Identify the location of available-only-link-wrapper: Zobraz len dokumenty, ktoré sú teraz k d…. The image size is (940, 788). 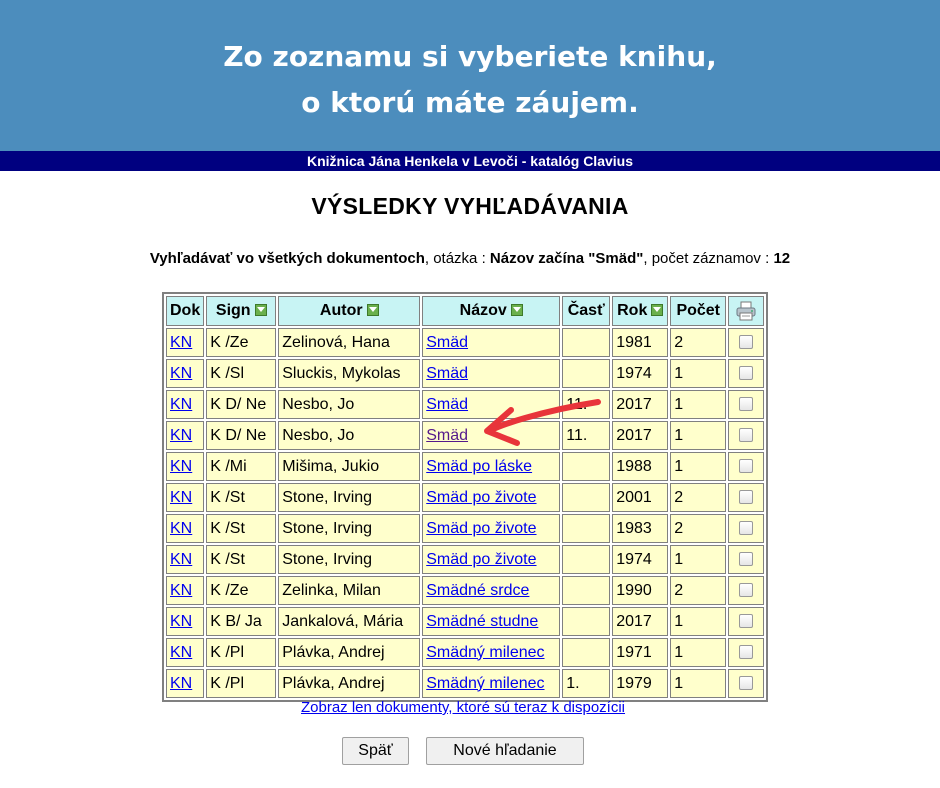
(463, 707).